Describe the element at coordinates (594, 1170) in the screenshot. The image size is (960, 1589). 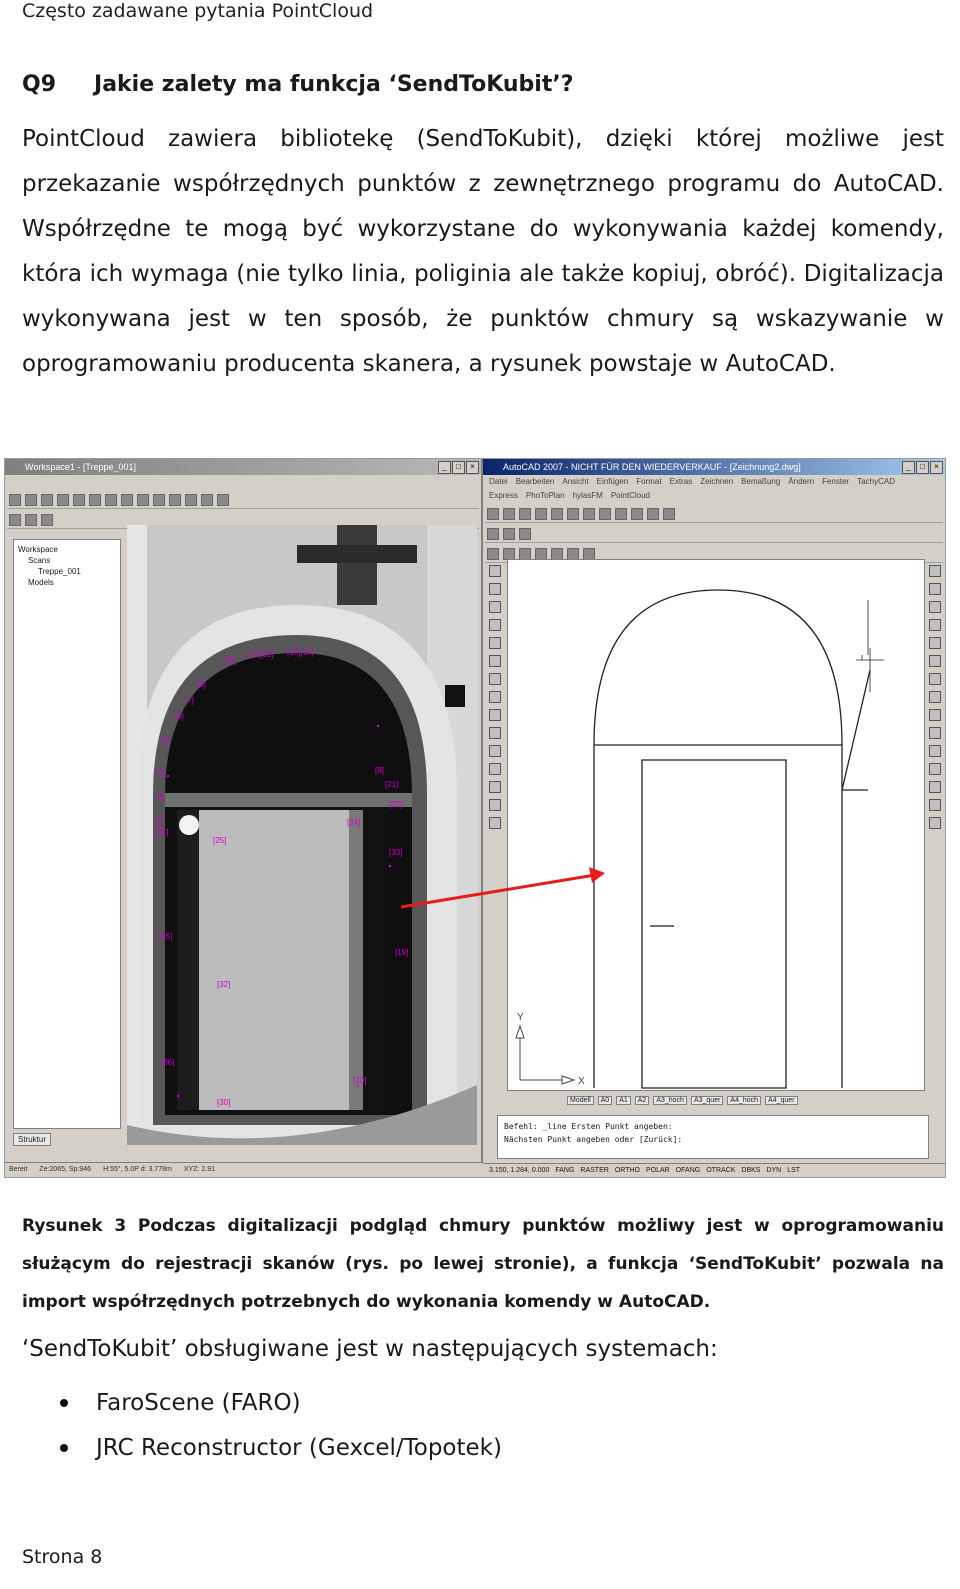
I see `status-raster: RASTER` at that location.